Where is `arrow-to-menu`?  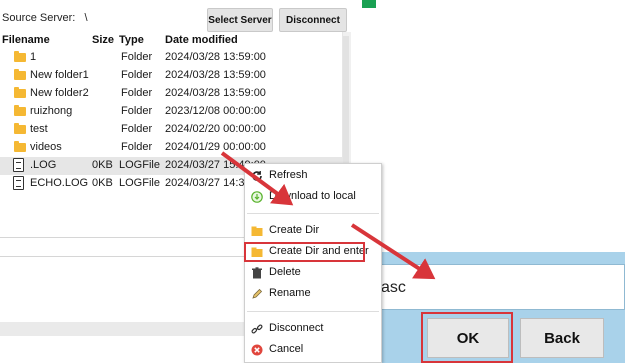 arrow-to-menu is located at coordinates (257, 178).